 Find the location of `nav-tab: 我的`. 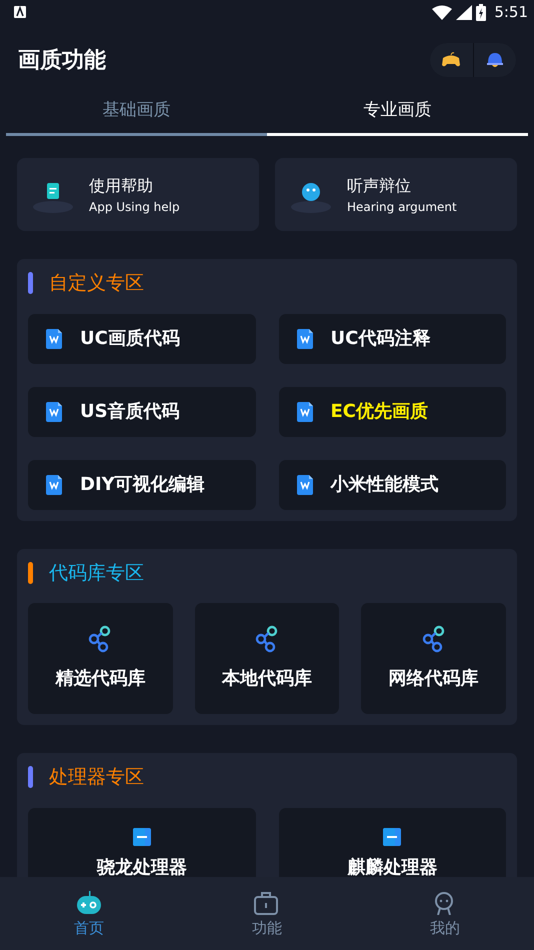

nav-tab: 我的 is located at coordinates (445, 913).